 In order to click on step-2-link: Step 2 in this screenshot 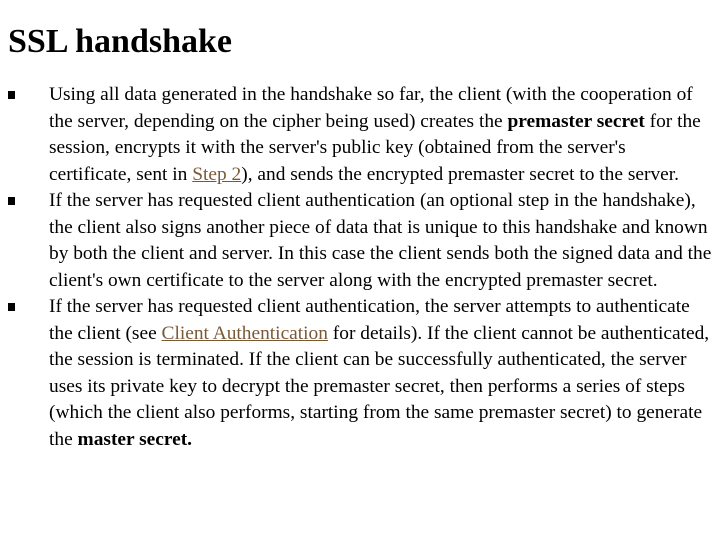, I will do `click(216, 174)`.